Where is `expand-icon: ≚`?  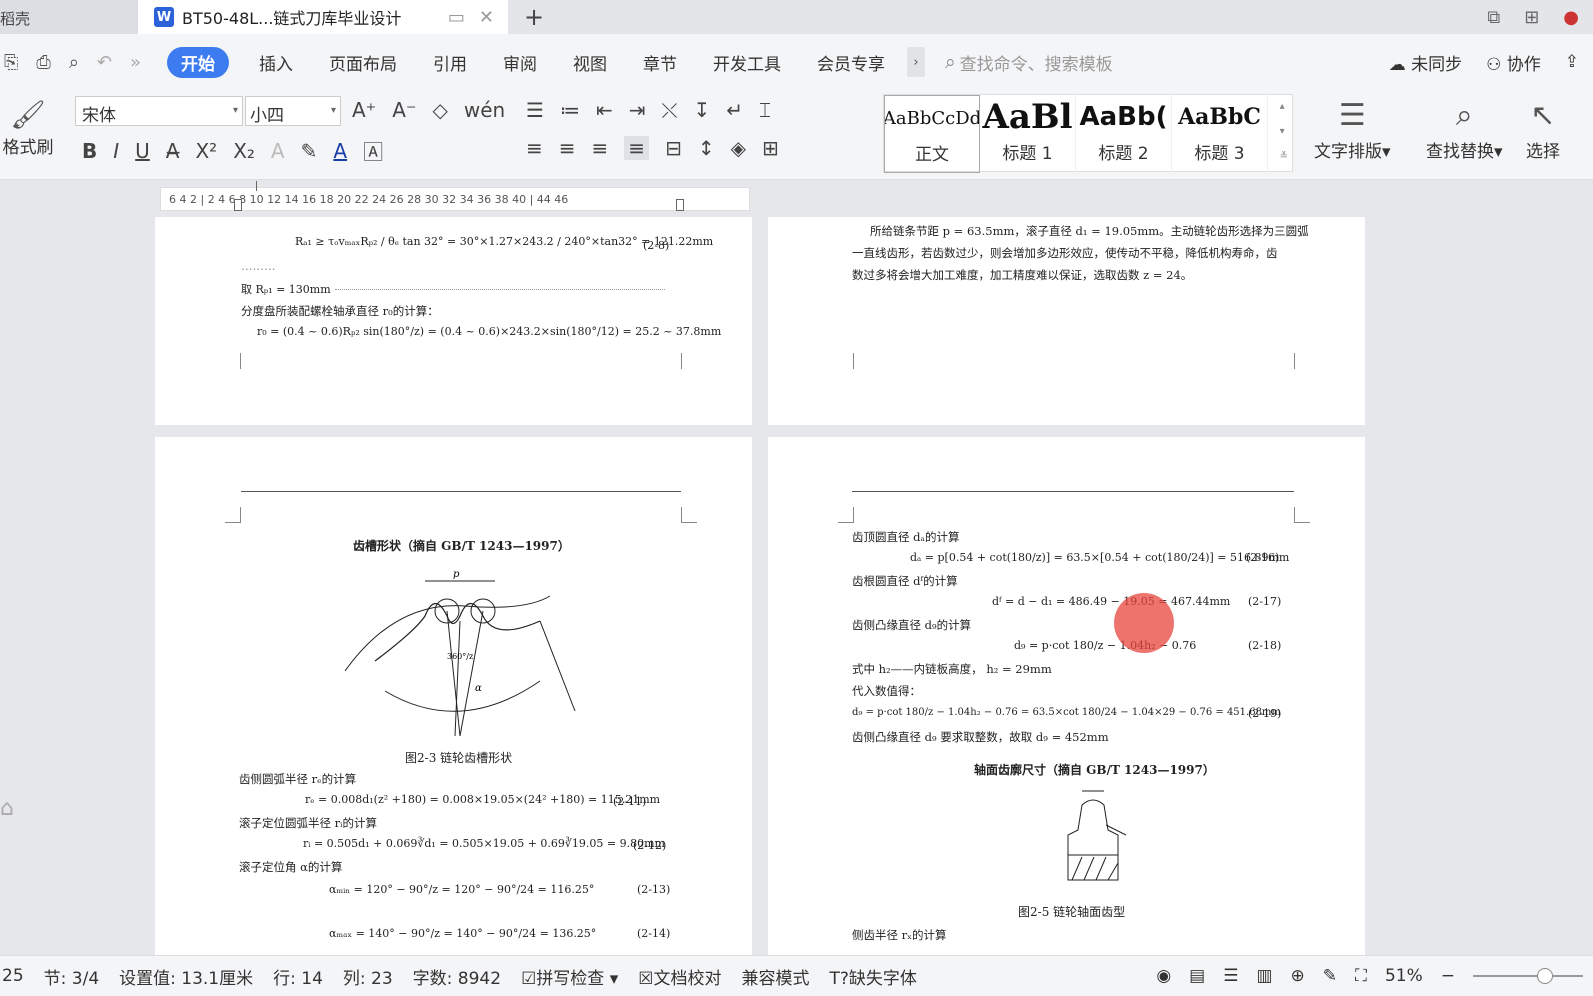 expand-icon: ≚ is located at coordinates (1284, 156).